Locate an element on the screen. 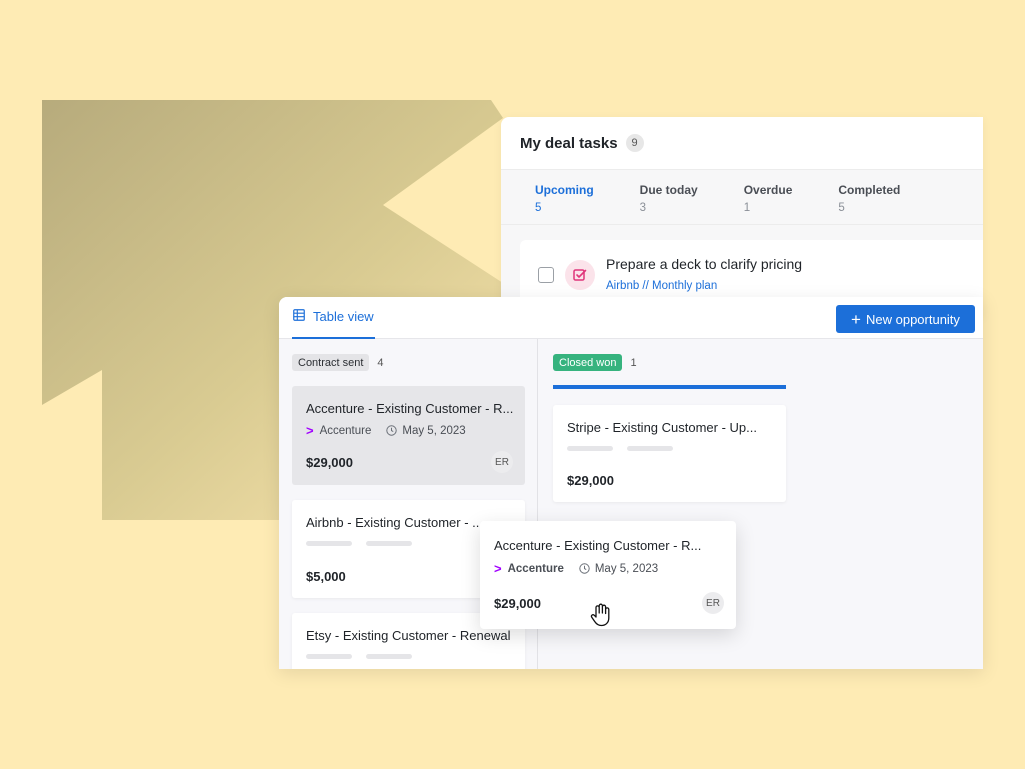 The height and width of the screenshot is (769, 1025). tab-count: 1 is located at coordinates (747, 208).